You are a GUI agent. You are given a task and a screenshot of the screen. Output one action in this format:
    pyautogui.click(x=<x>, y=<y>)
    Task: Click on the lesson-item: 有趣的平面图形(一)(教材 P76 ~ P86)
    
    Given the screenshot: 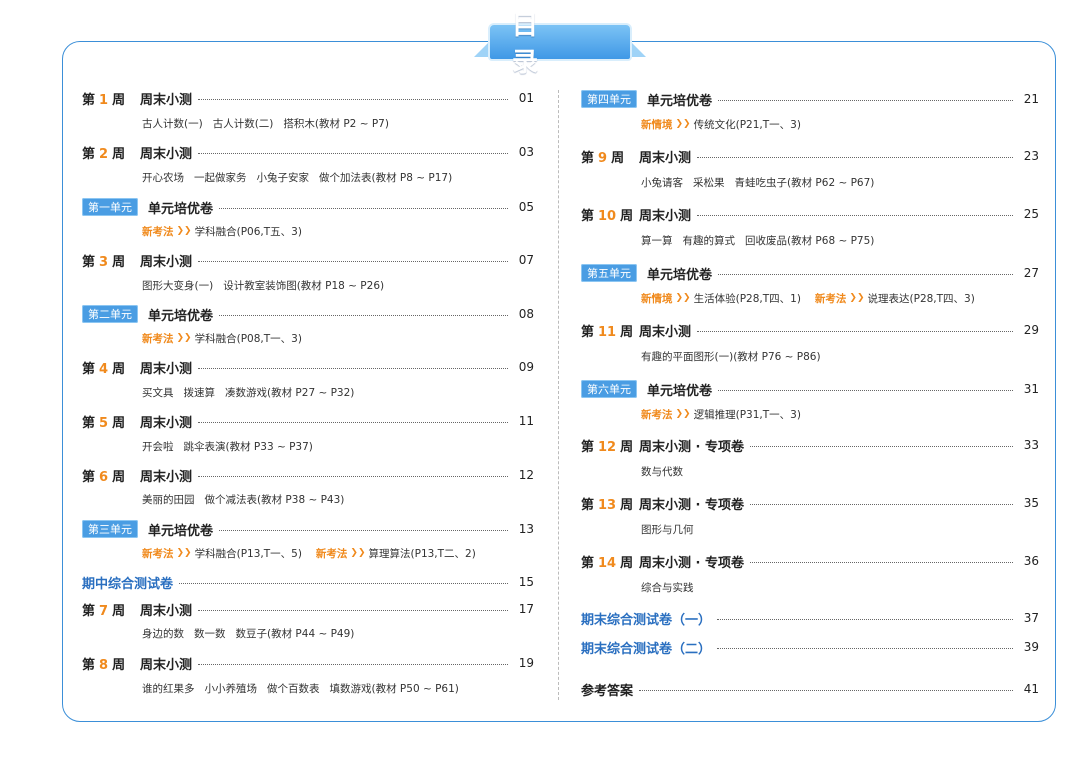 What is the action you would take?
    pyautogui.click(x=731, y=356)
    